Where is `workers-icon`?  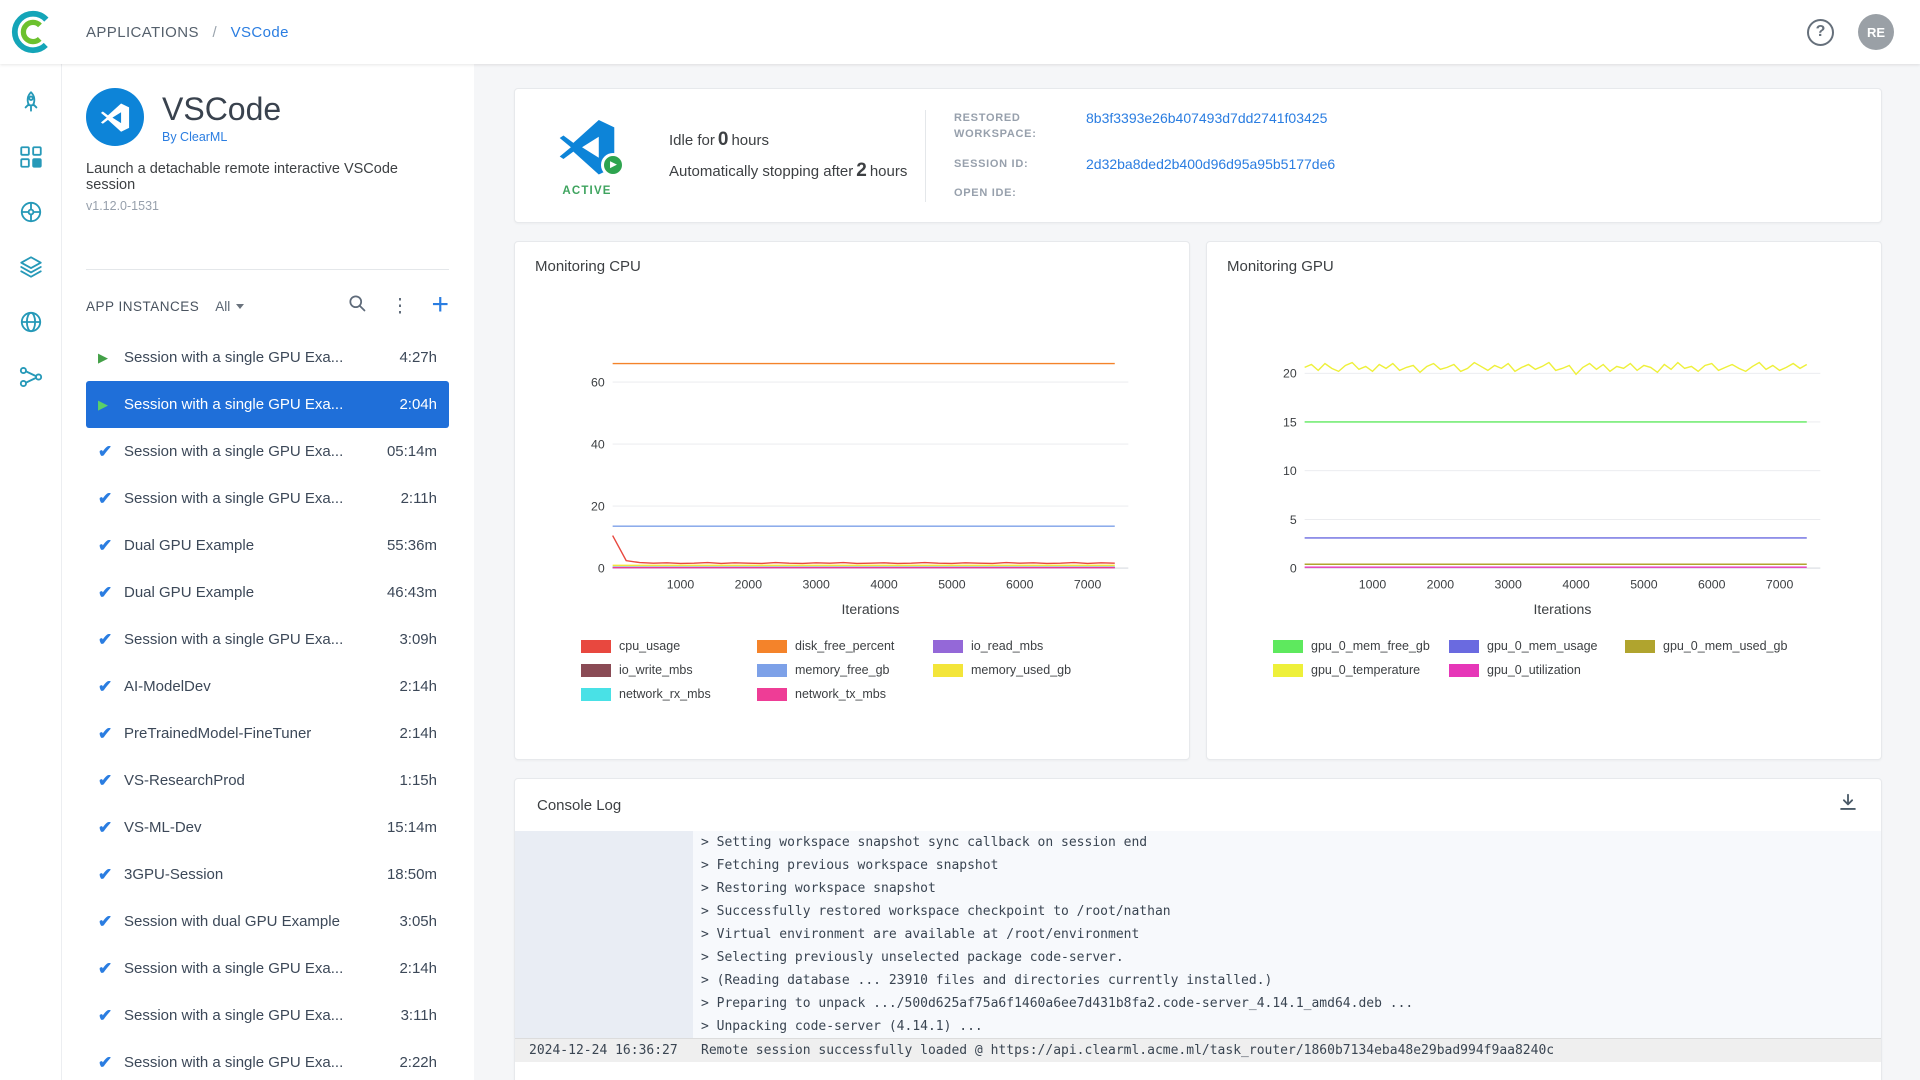
workers-icon is located at coordinates (31, 212).